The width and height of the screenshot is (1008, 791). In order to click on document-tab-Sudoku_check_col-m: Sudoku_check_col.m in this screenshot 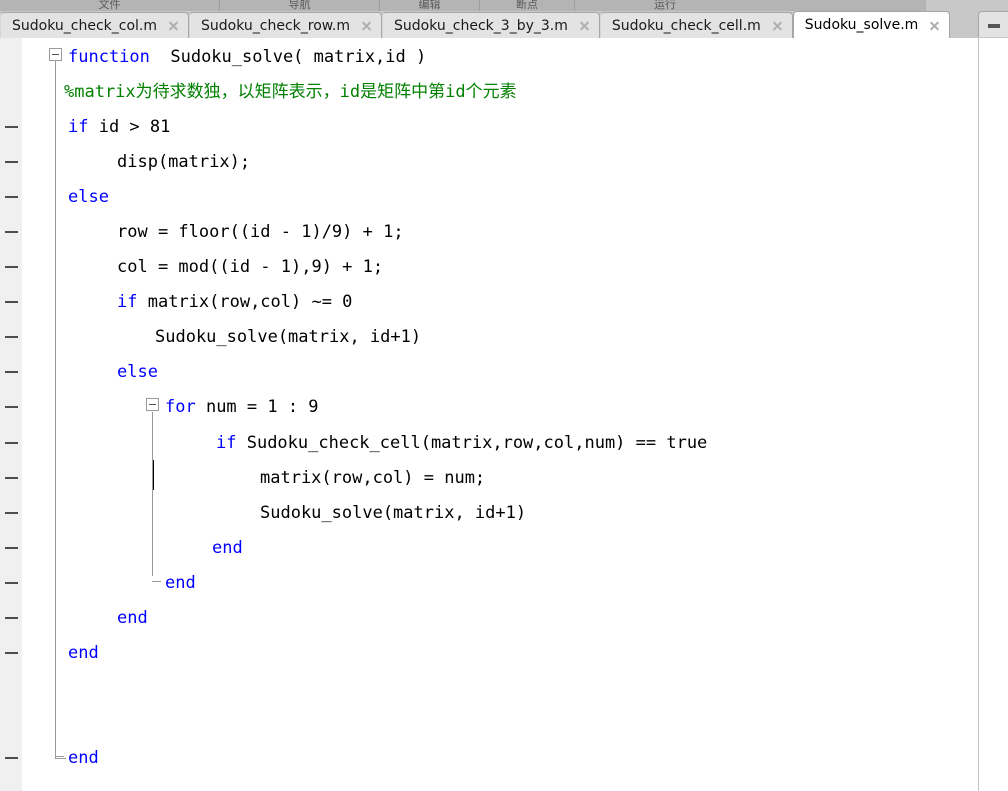, I will do `click(94, 25)`.